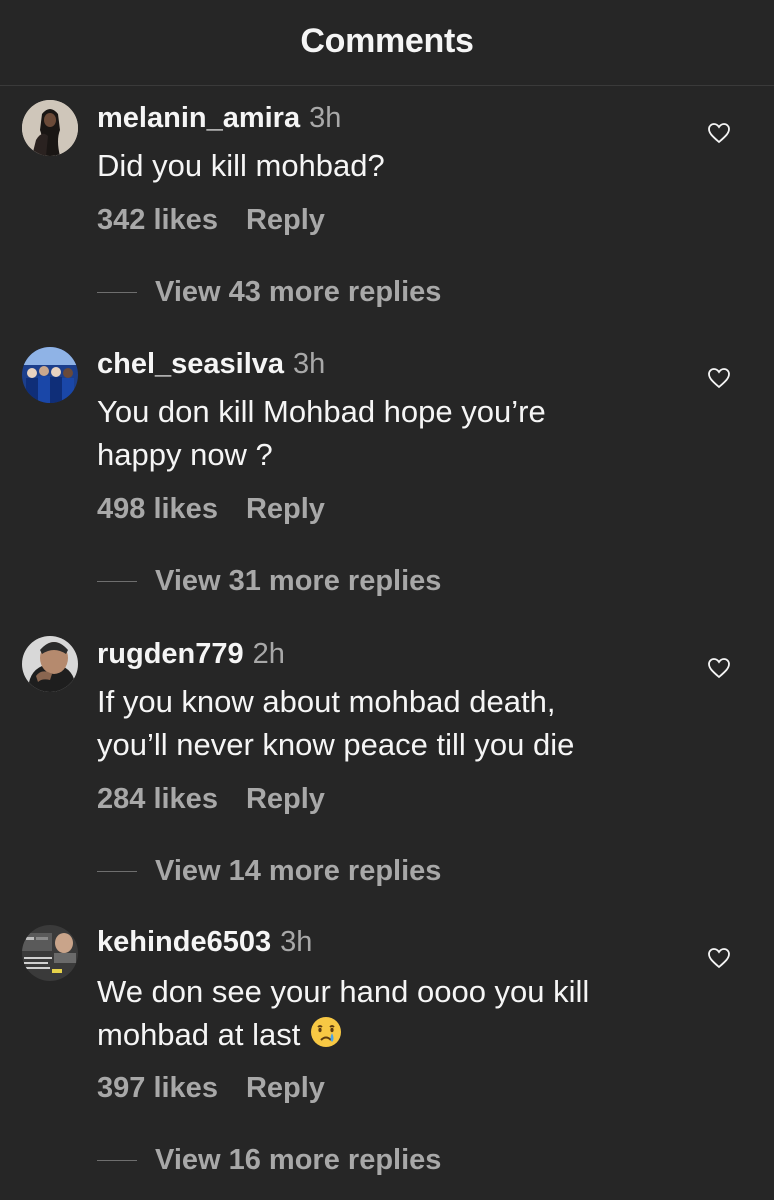  What do you see at coordinates (241, 165) in the screenshot?
I see `comment-text-line: Did you kill mohbad?` at bounding box center [241, 165].